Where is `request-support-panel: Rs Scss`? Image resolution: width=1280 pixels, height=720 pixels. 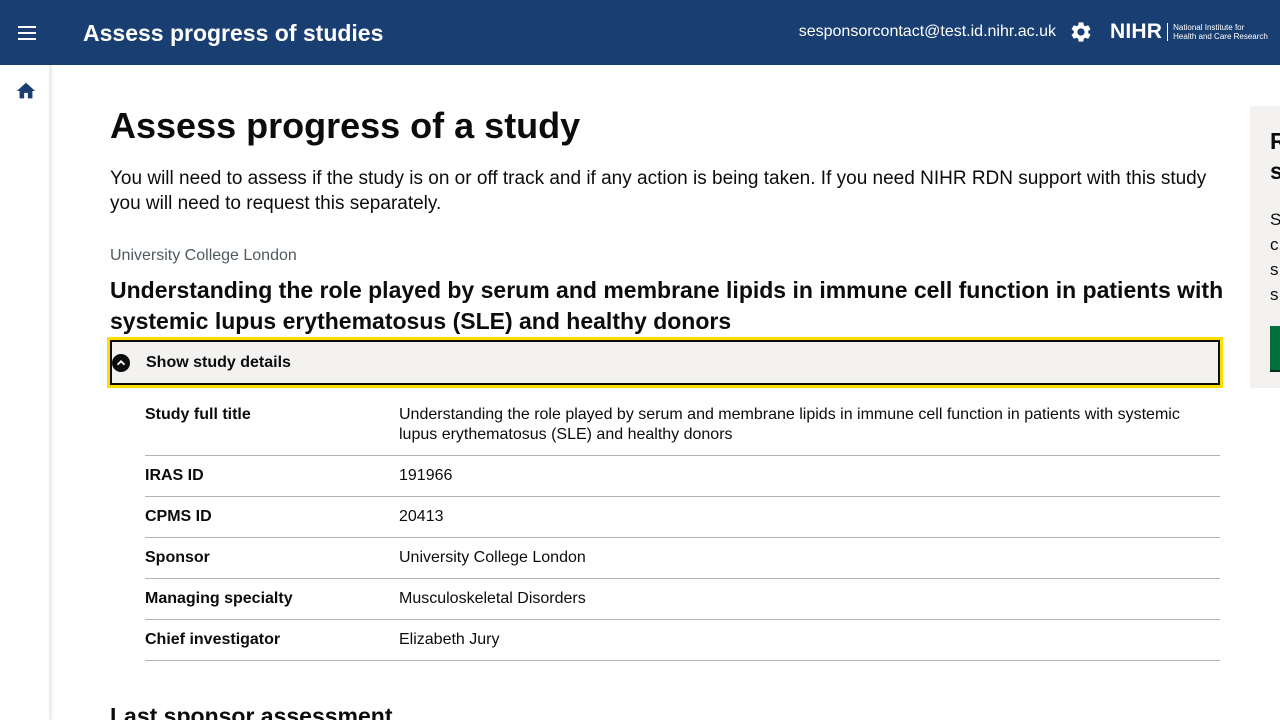
request-support-panel: Rs Scss is located at coordinates (1265, 247).